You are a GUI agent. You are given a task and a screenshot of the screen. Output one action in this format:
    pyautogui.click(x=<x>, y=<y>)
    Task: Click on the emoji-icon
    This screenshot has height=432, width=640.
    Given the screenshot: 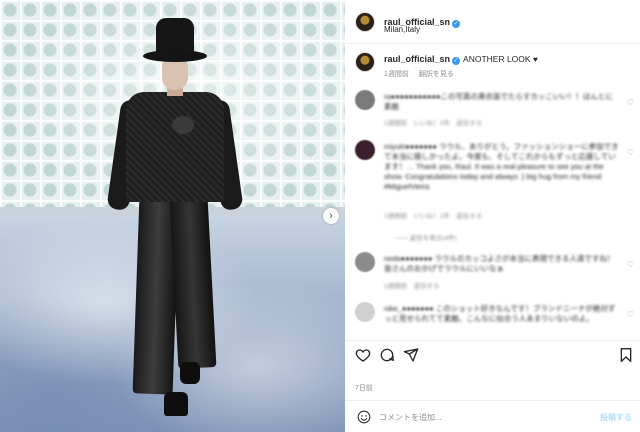 What is the action you would take?
    pyautogui.click(x=364, y=417)
    